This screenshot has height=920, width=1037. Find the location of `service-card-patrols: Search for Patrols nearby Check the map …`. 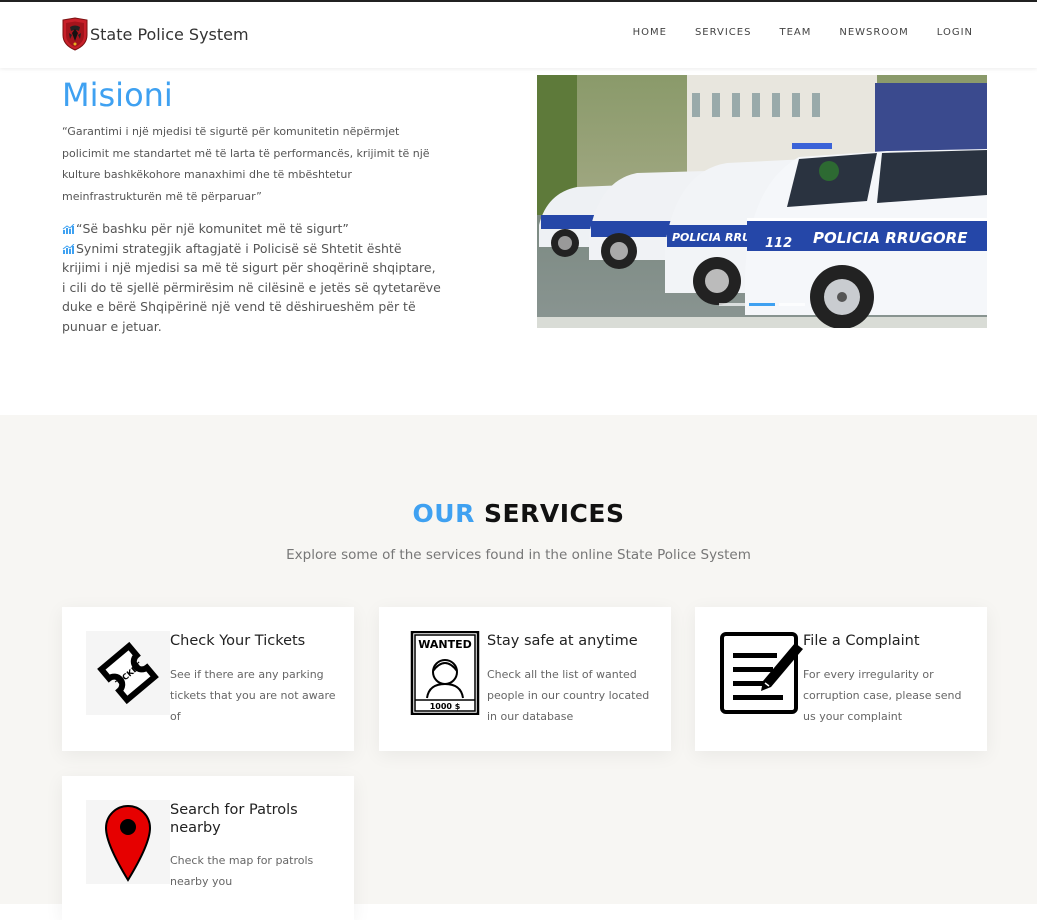

service-card-patrols: Search for Patrols nearby Check the map … is located at coordinates (208, 848).